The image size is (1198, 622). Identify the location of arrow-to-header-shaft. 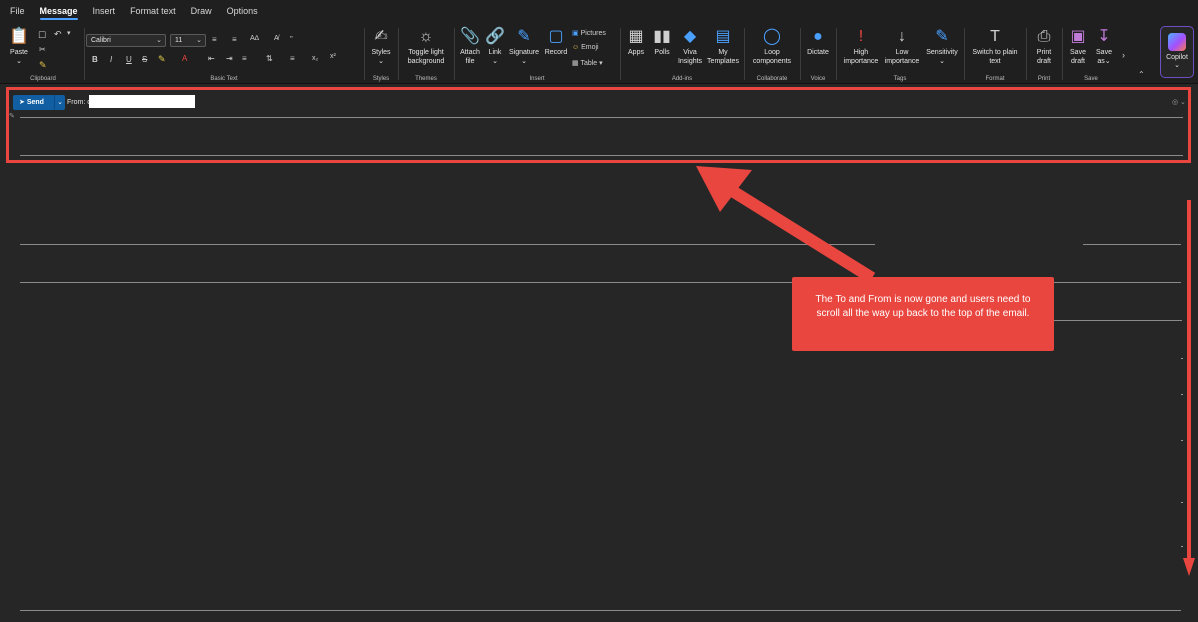
(795, 230).